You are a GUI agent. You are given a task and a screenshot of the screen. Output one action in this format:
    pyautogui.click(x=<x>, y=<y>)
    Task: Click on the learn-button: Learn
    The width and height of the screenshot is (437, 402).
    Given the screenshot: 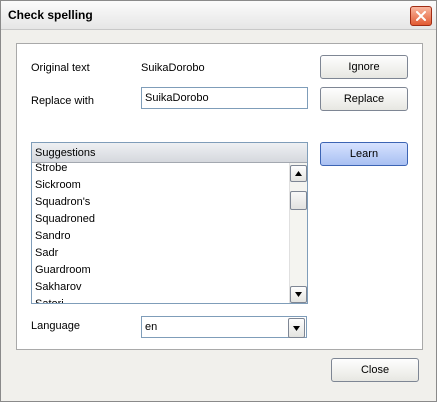 What is the action you would take?
    pyautogui.click(x=364, y=154)
    